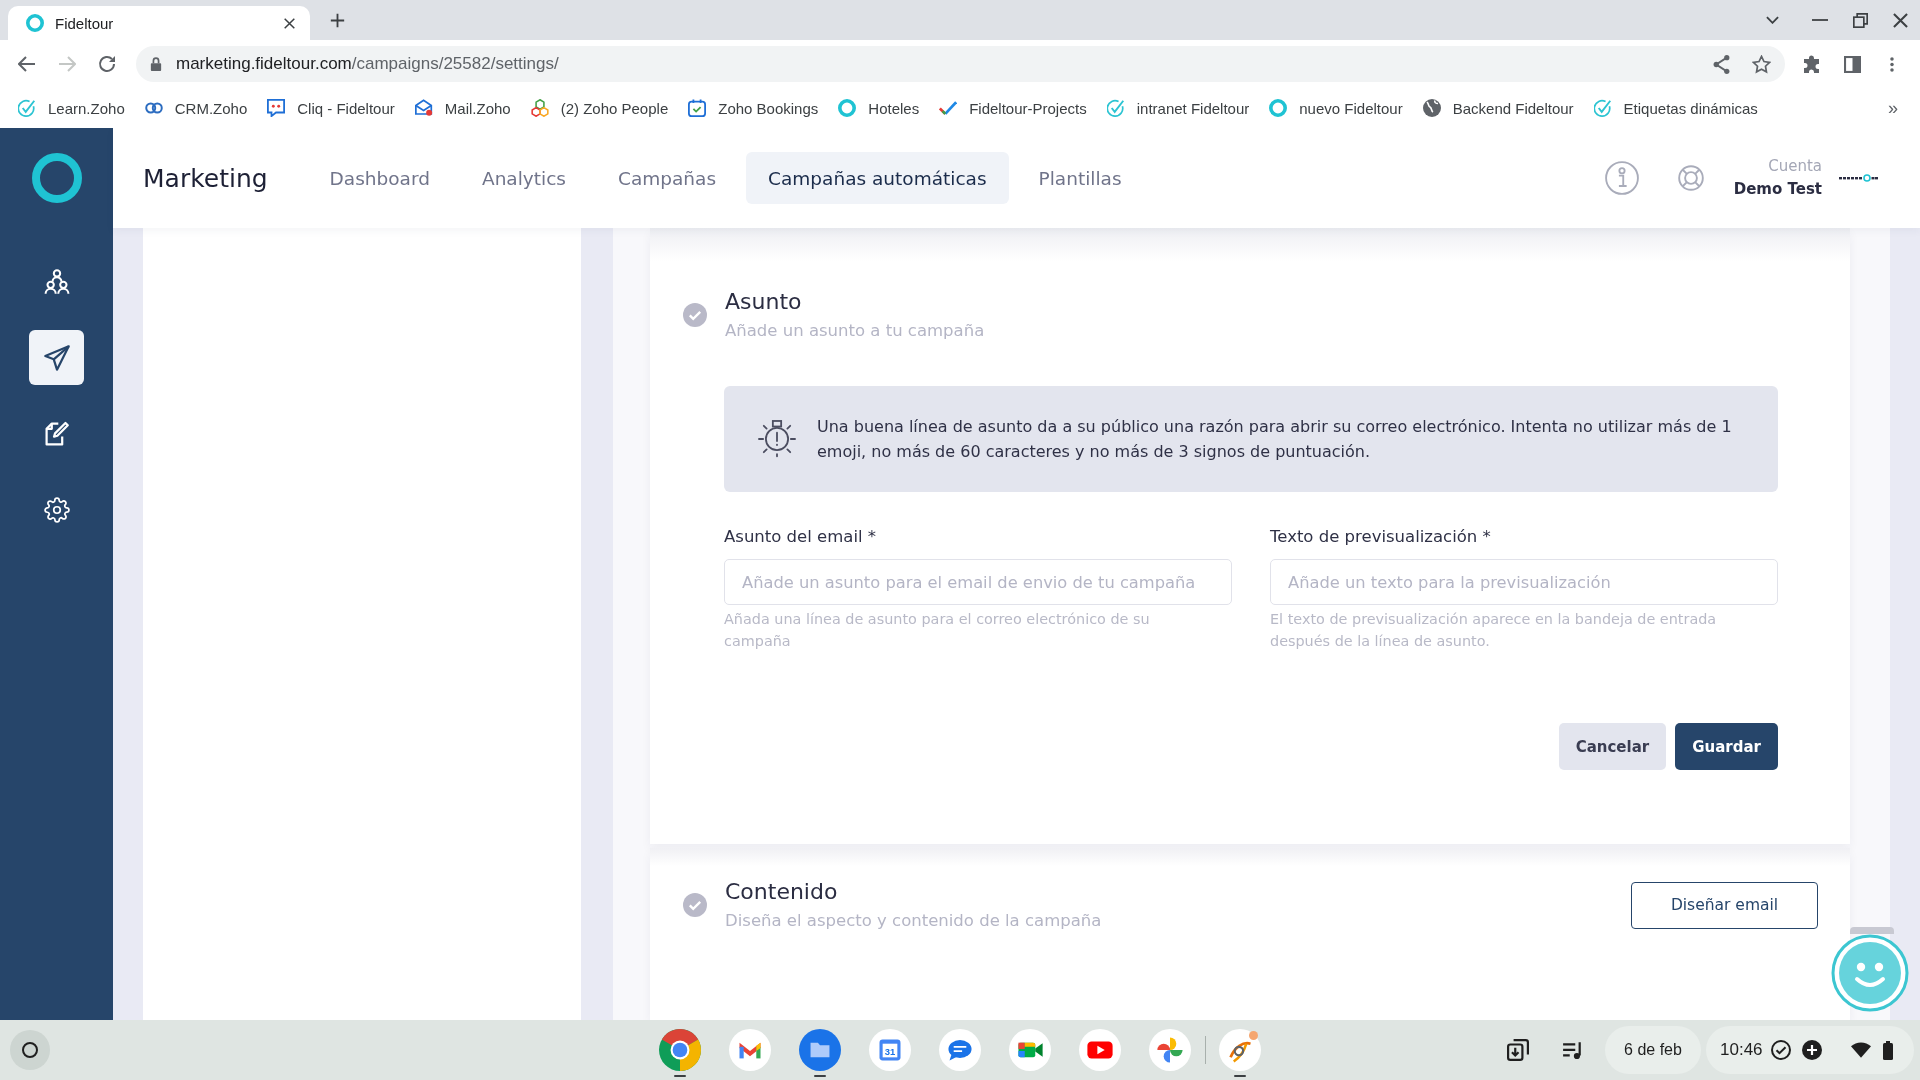  Describe the element at coordinates (1494, 630) in the screenshot. I see `field-help-text: El texto de previsualización aparece en la bandeja de entrada después de la línea de asunto.` at that location.